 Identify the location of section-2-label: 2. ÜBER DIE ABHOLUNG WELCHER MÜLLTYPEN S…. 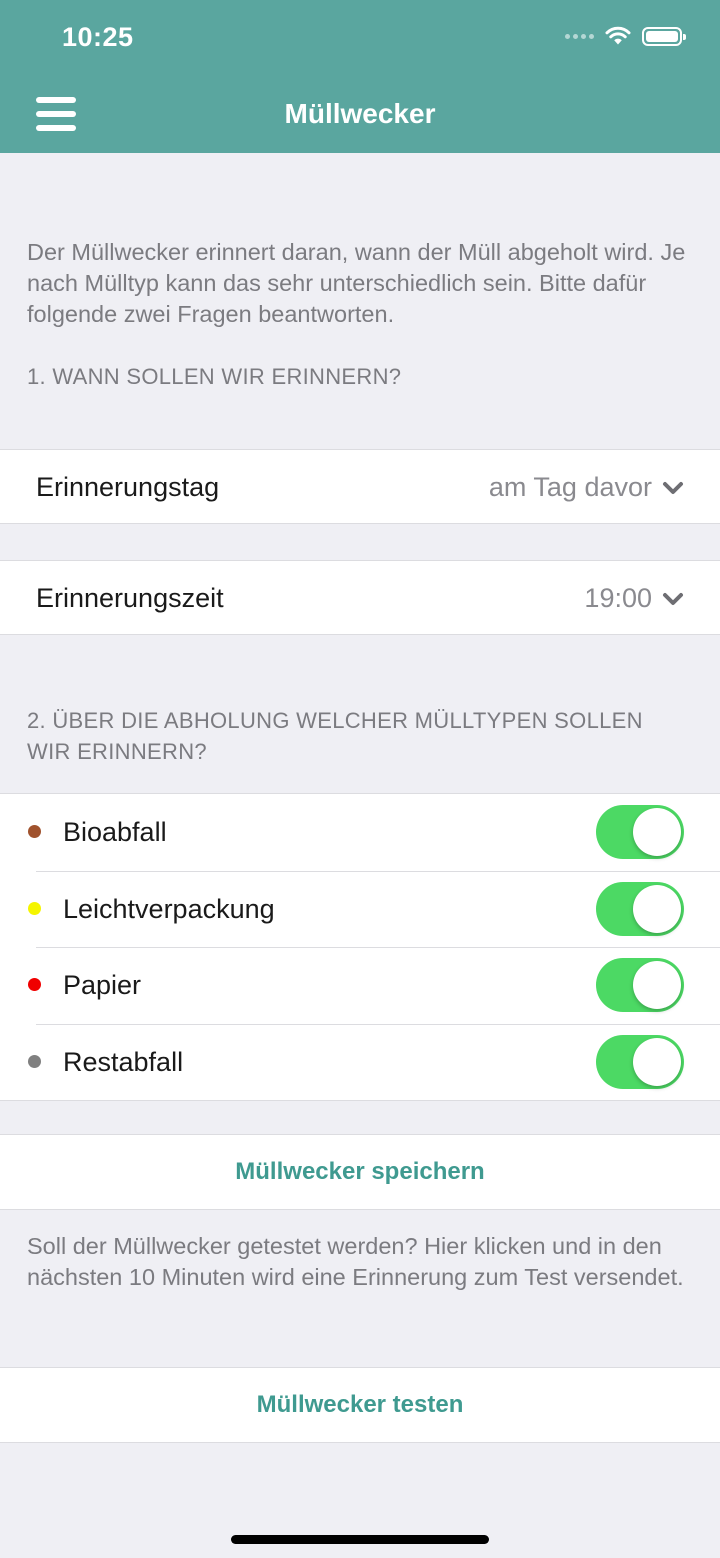
(335, 736).